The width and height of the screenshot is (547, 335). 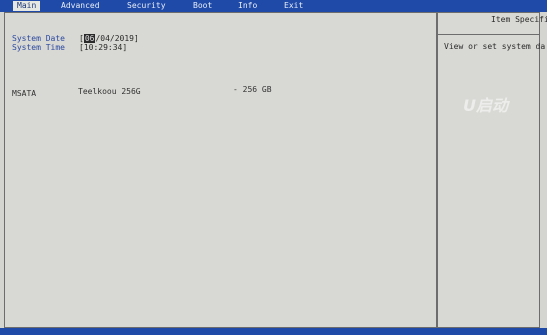 What do you see at coordinates (80, 6) in the screenshot?
I see `tab-advanced: Advanced` at bounding box center [80, 6].